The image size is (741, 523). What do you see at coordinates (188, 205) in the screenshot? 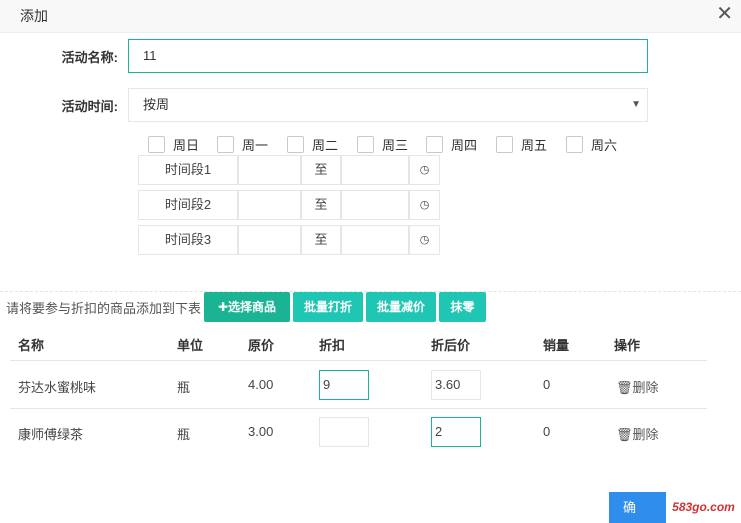
I see `time-slot-label: 时间段2` at bounding box center [188, 205].